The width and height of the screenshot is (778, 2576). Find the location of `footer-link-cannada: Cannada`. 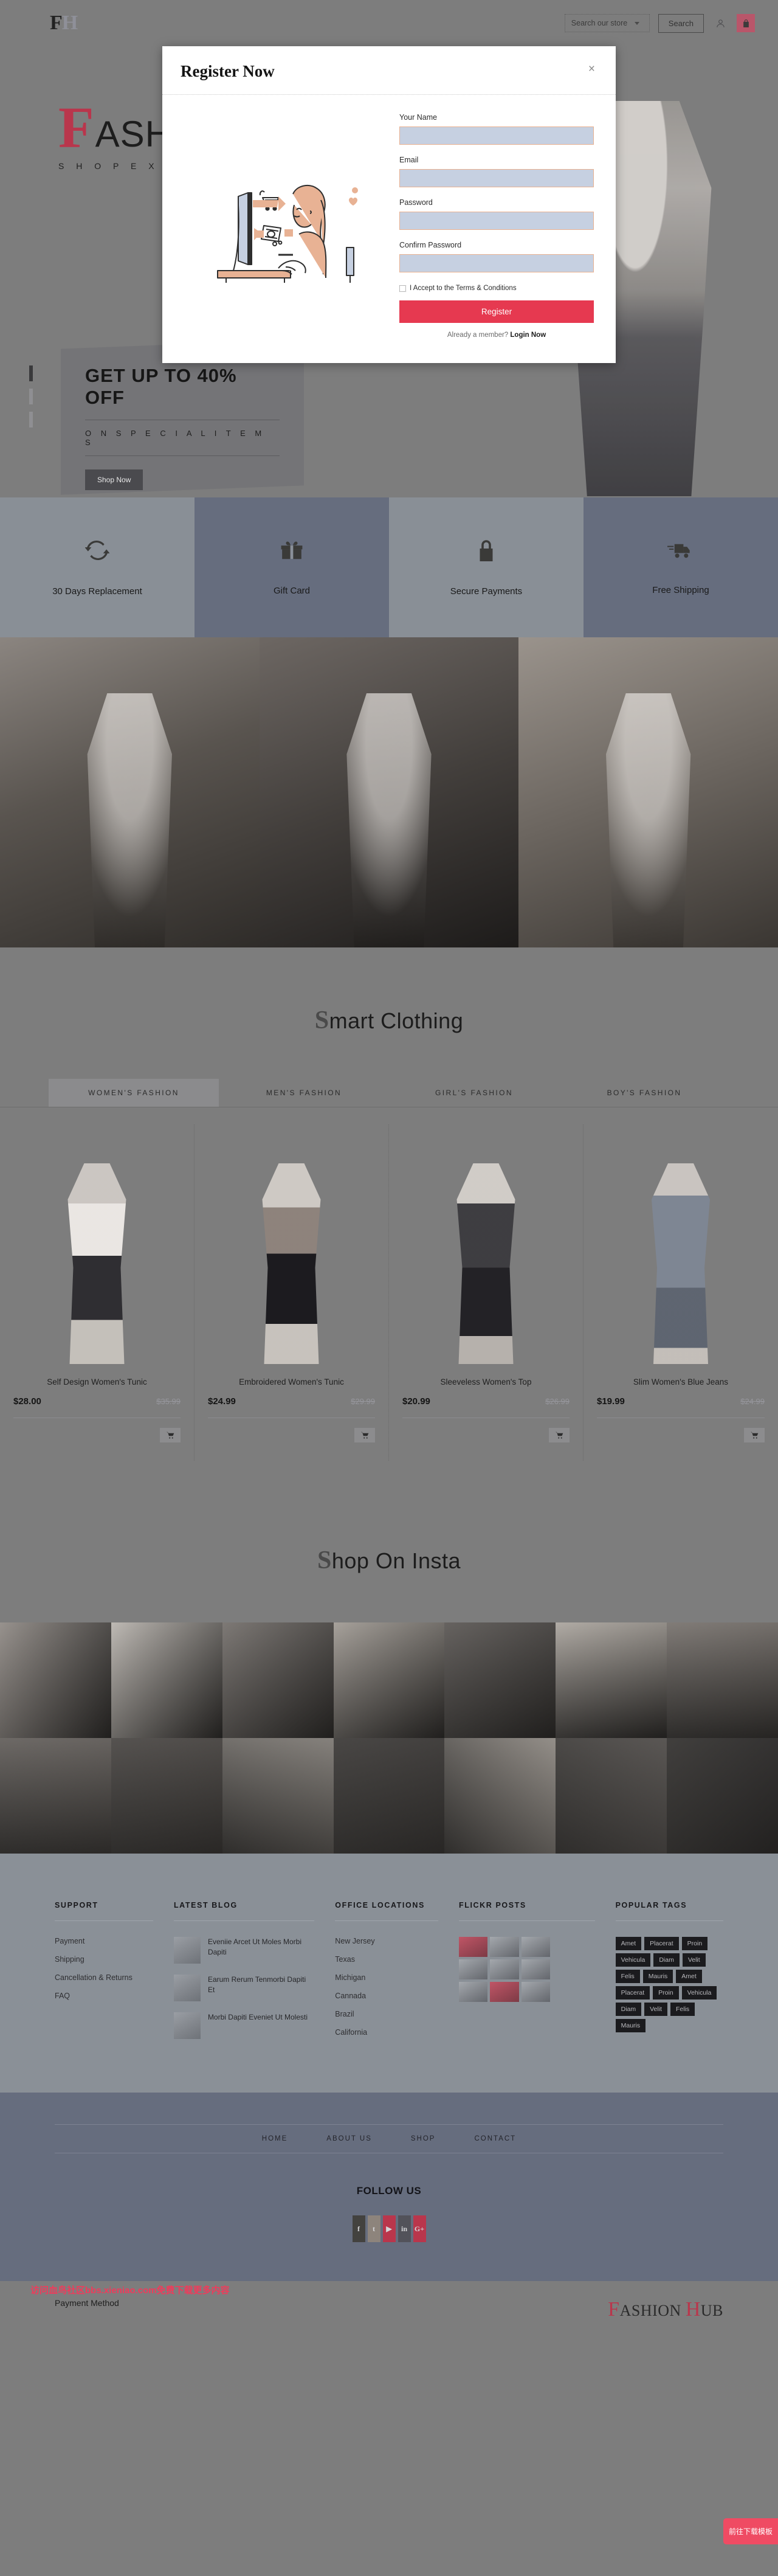

footer-link-cannada: Cannada is located at coordinates (386, 1996).